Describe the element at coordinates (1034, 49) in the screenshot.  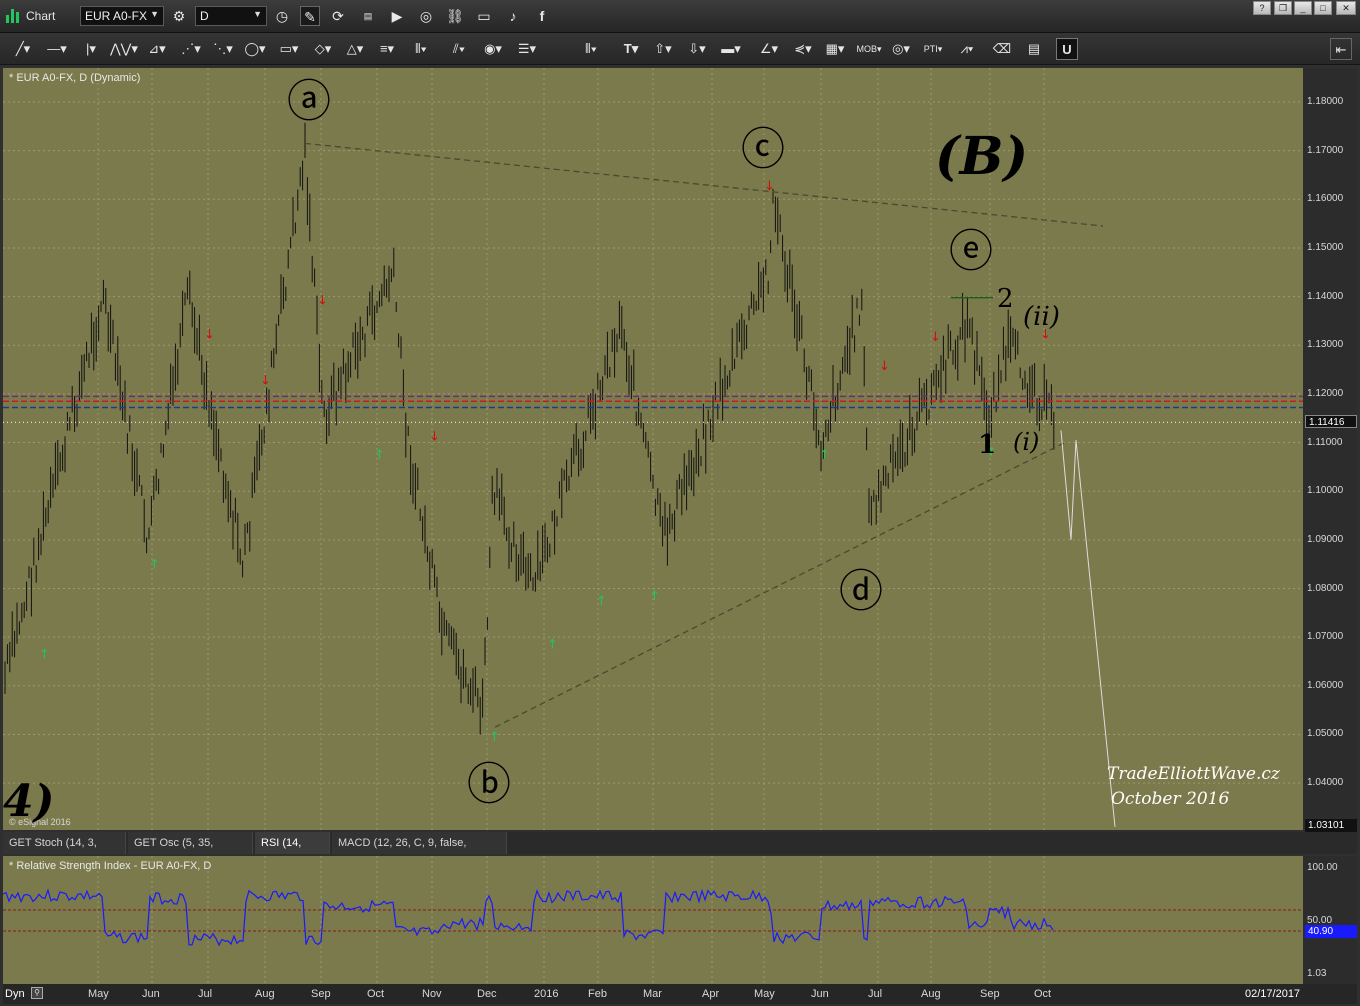
I see `layers-tool-icon: ▤` at that location.